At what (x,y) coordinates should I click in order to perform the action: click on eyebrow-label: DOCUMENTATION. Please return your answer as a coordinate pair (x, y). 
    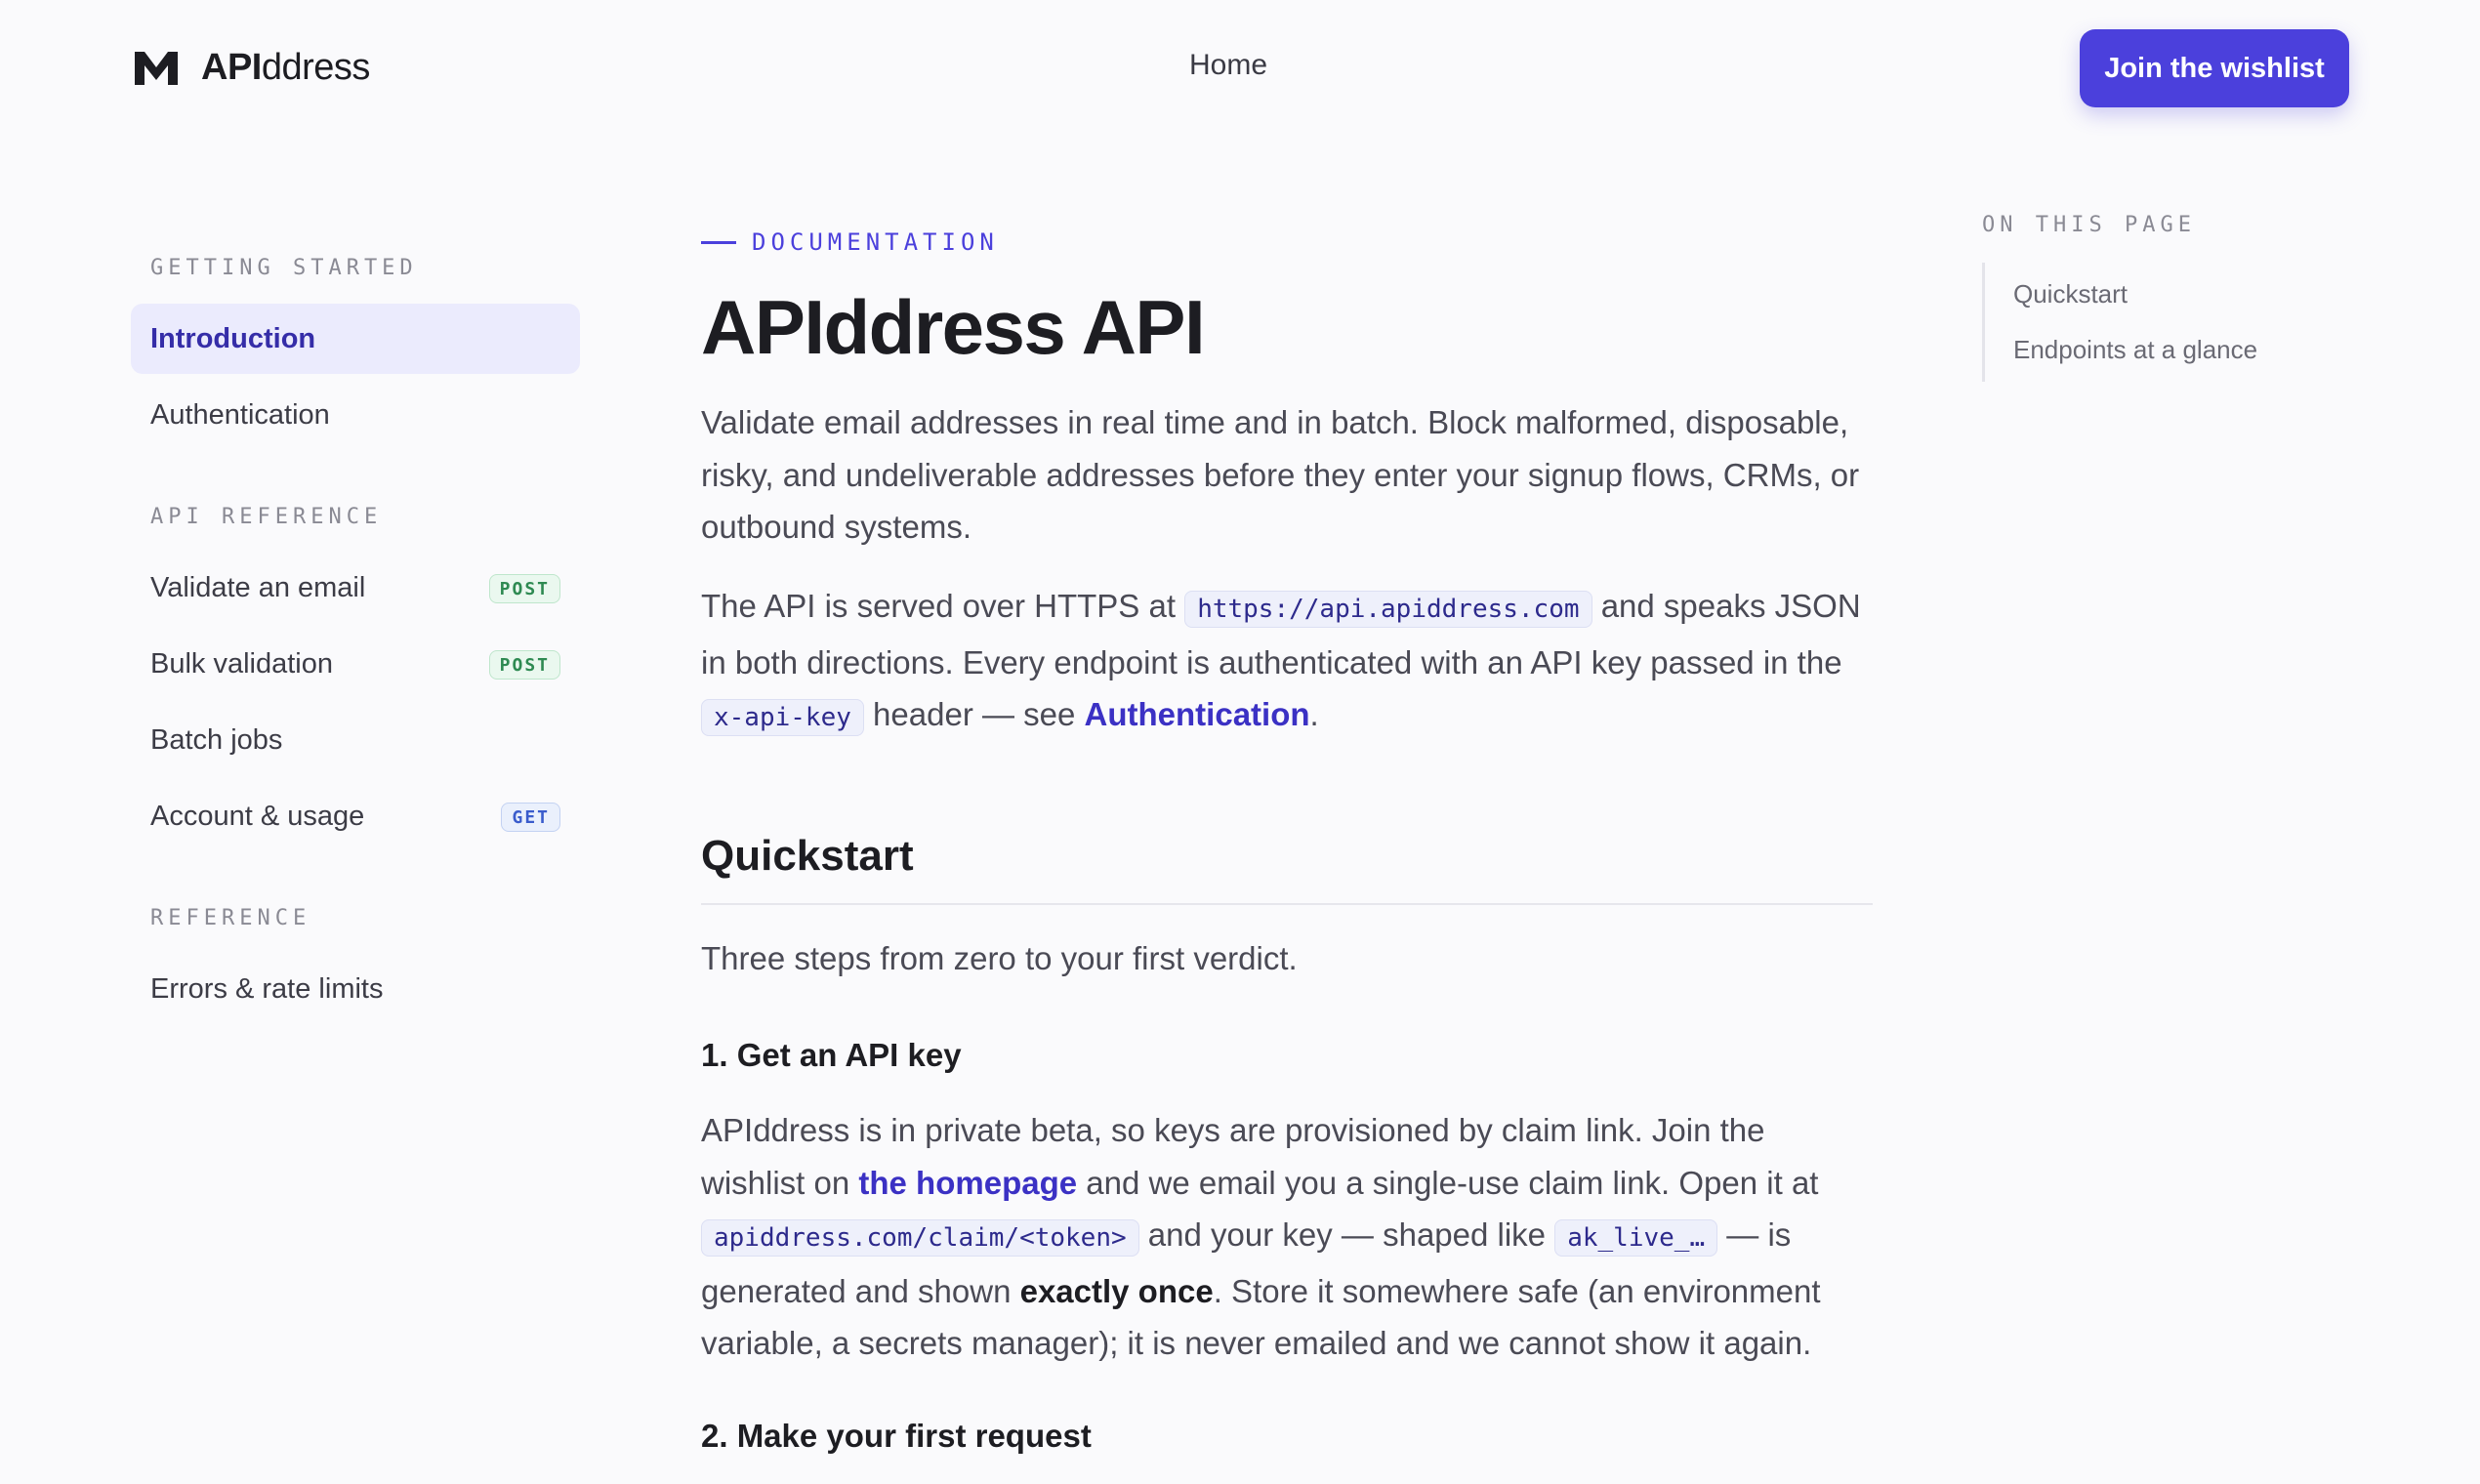
    Looking at the image, I should click on (875, 242).